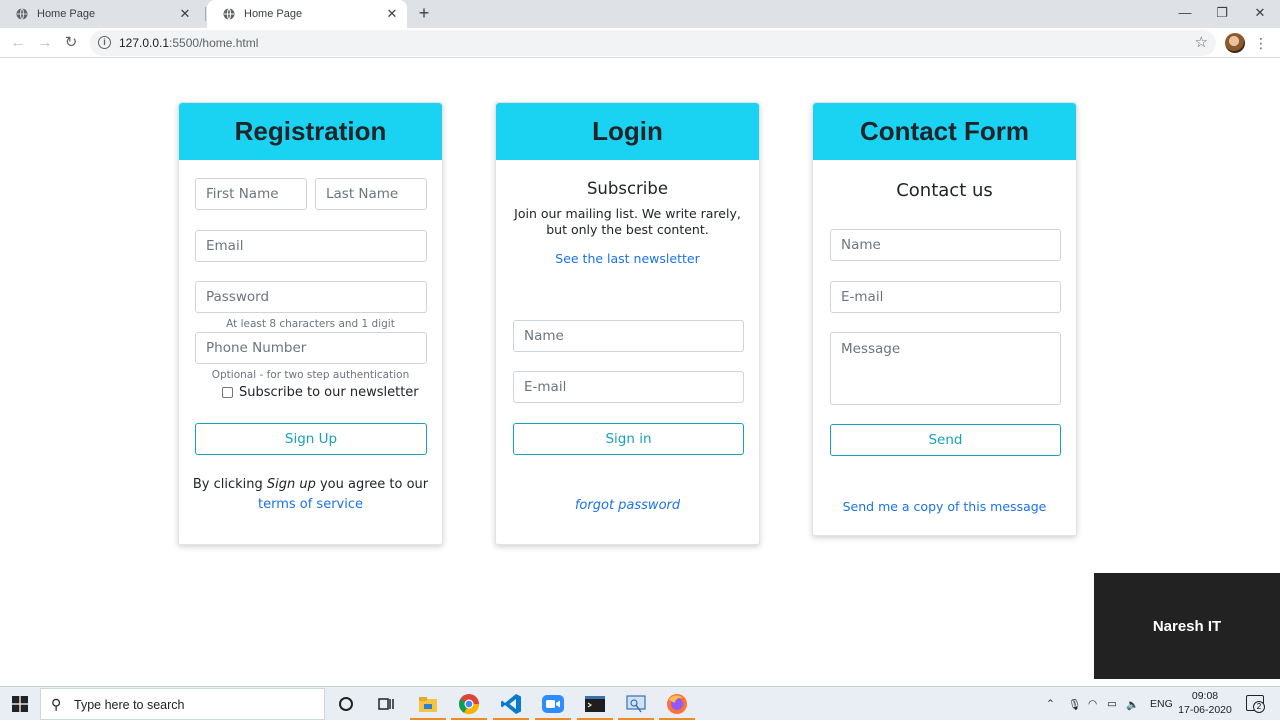 The image size is (1280, 721). Describe the element at coordinates (227, 392) in the screenshot. I see `newsletter-checkbox` at that location.